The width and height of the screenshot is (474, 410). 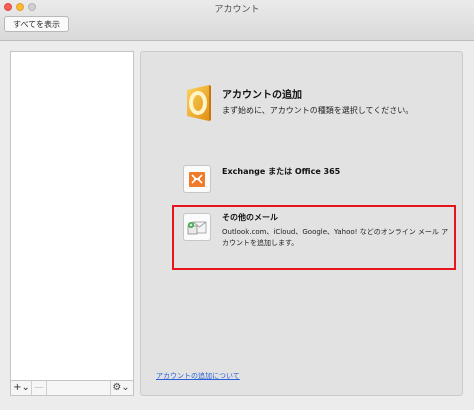 What do you see at coordinates (237, 20) in the screenshot?
I see `title-bar: アカウント すべてを表示` at bounding box center [237, 20].